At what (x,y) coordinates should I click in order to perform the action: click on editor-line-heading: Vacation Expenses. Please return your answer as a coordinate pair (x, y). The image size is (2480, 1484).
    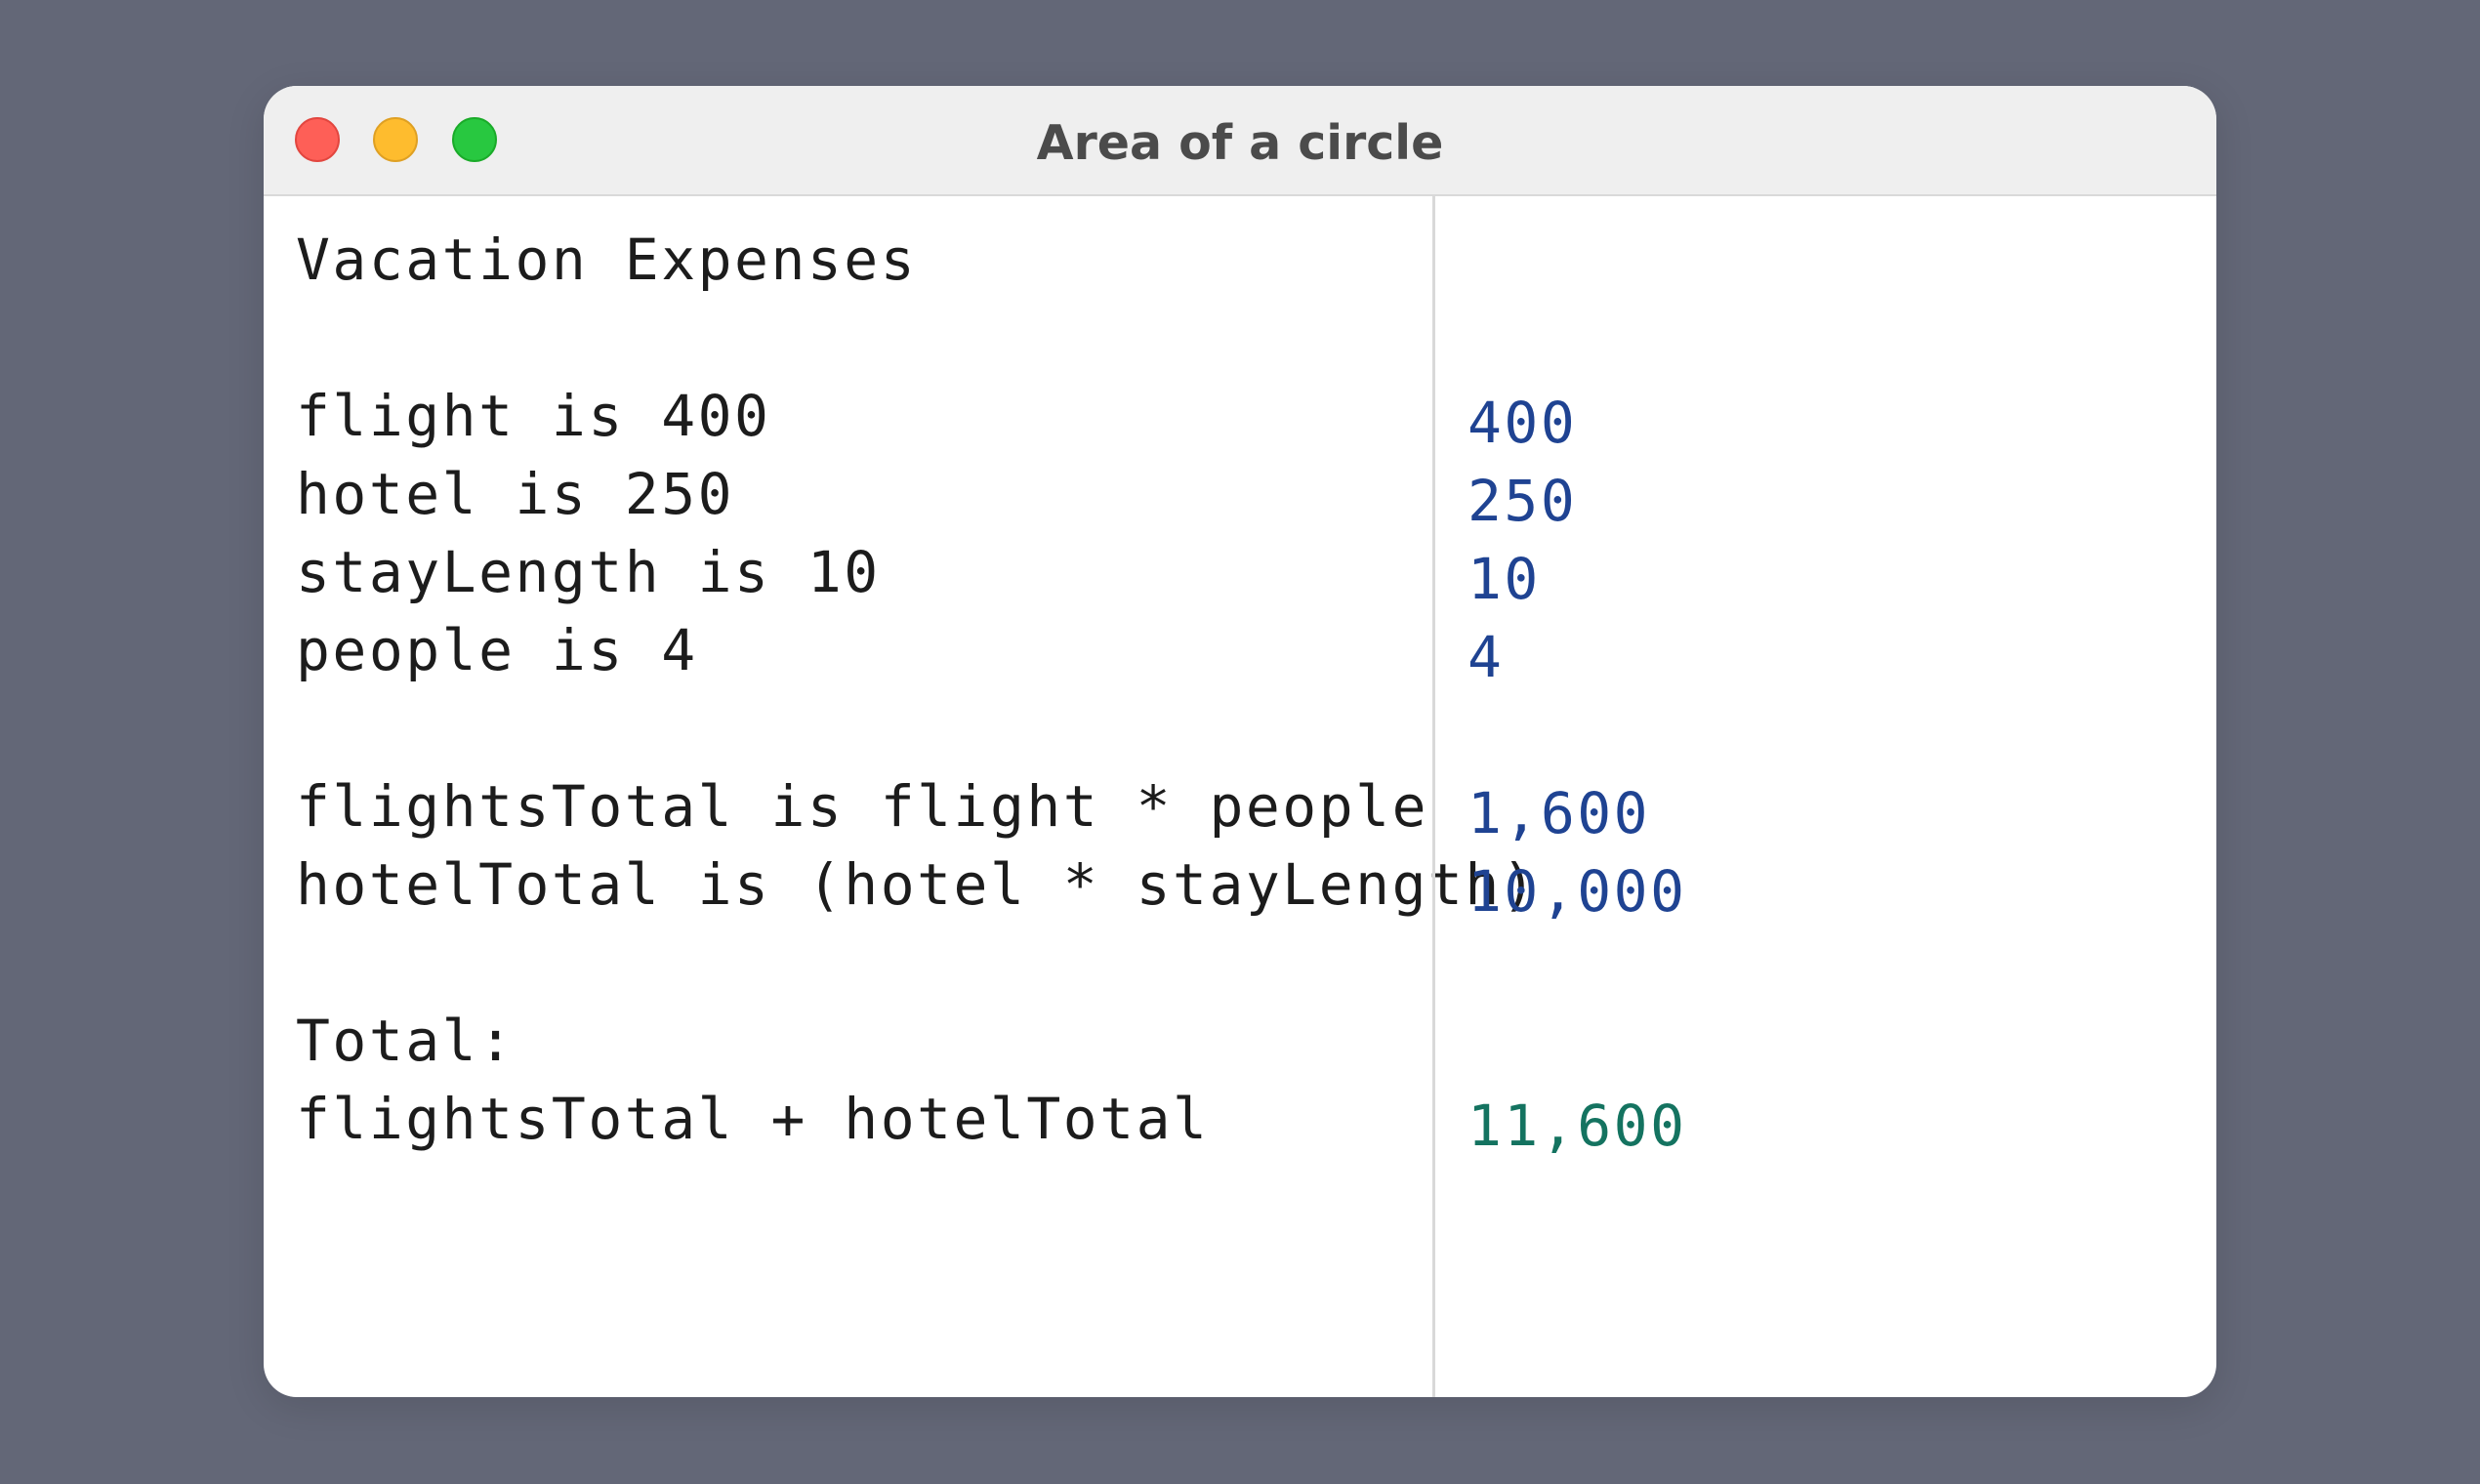
    Looking at the image, I should click on (606, 260).